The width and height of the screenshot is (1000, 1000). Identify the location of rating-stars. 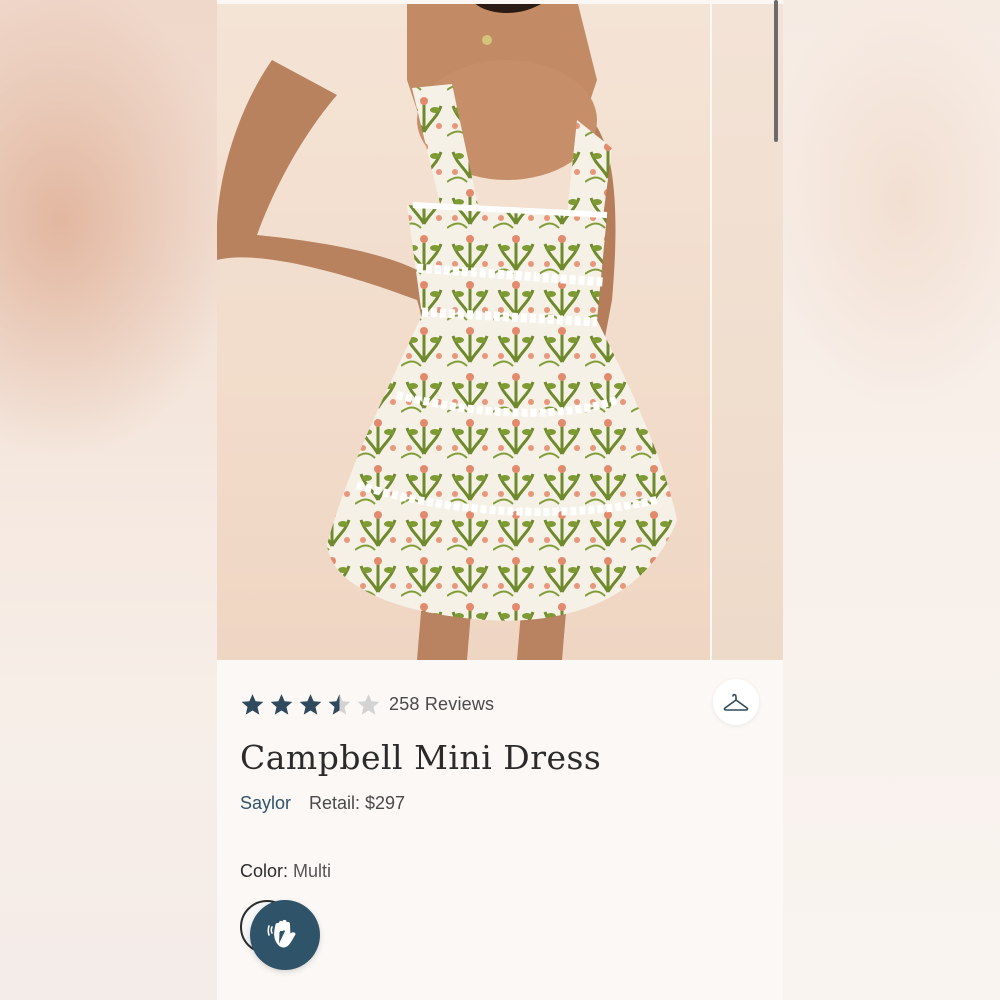
(310, 704).